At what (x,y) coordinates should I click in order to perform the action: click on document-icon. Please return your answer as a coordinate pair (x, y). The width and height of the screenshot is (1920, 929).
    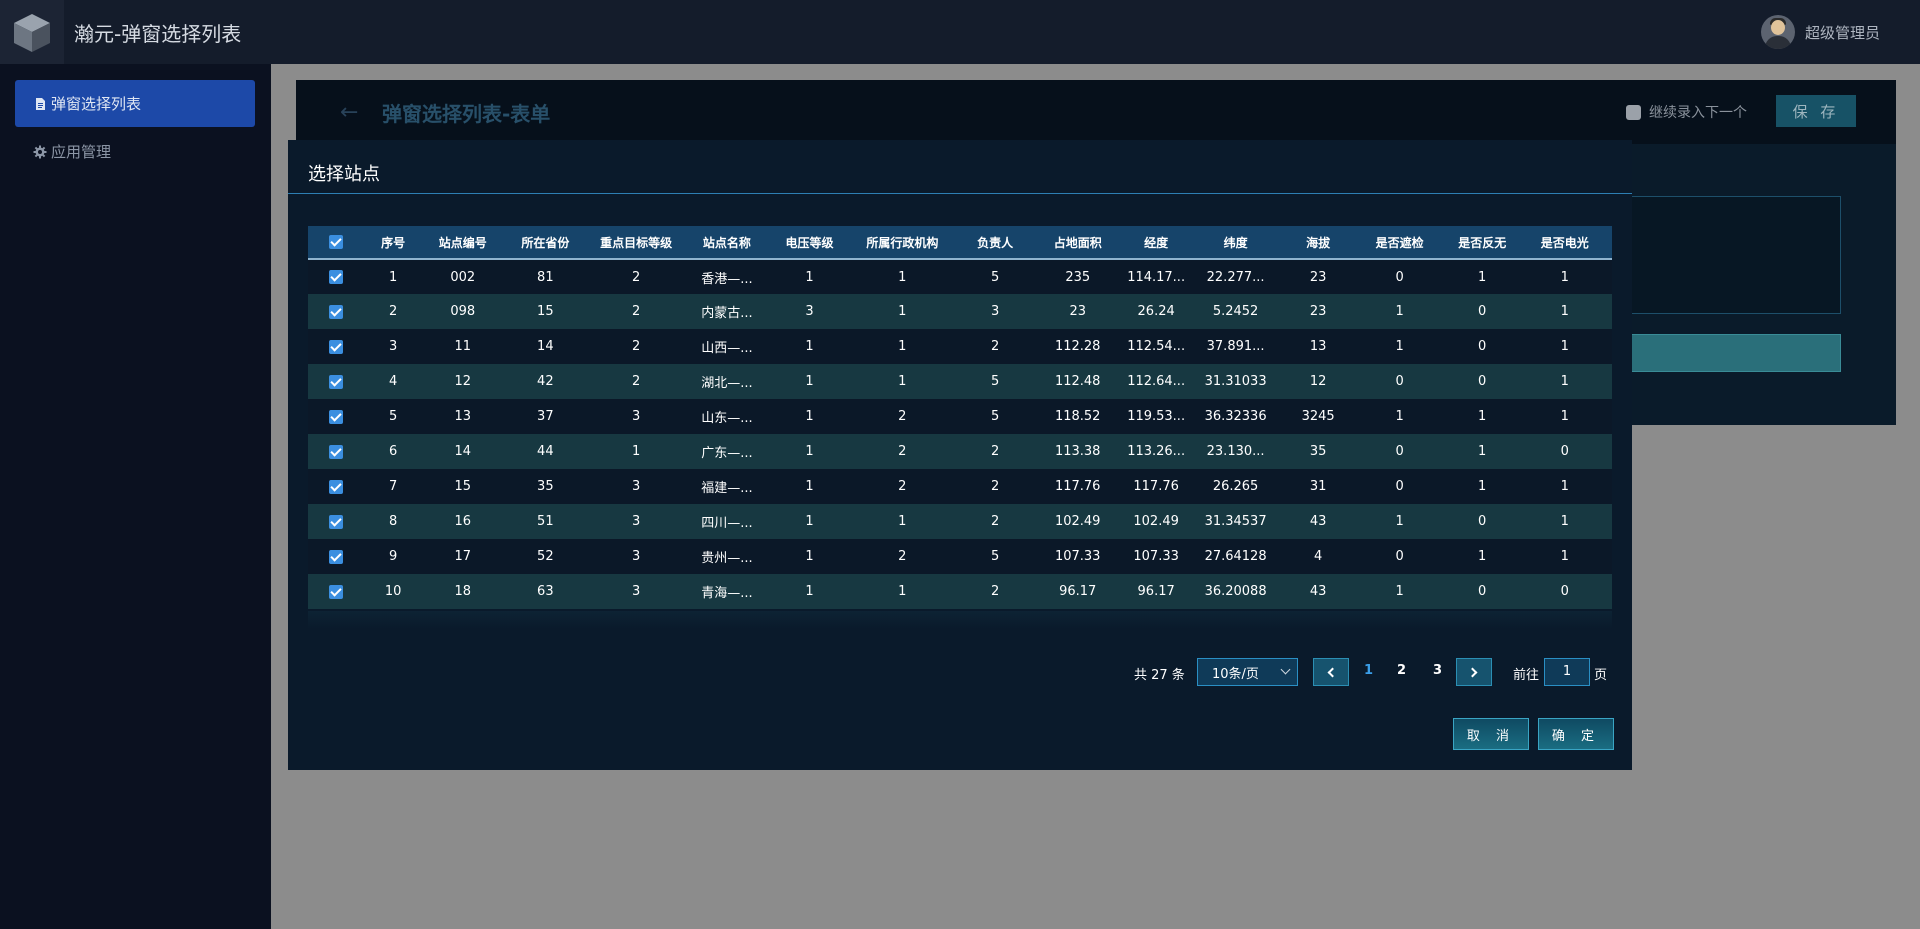
    Looking at the image, I should click on (40, 103).